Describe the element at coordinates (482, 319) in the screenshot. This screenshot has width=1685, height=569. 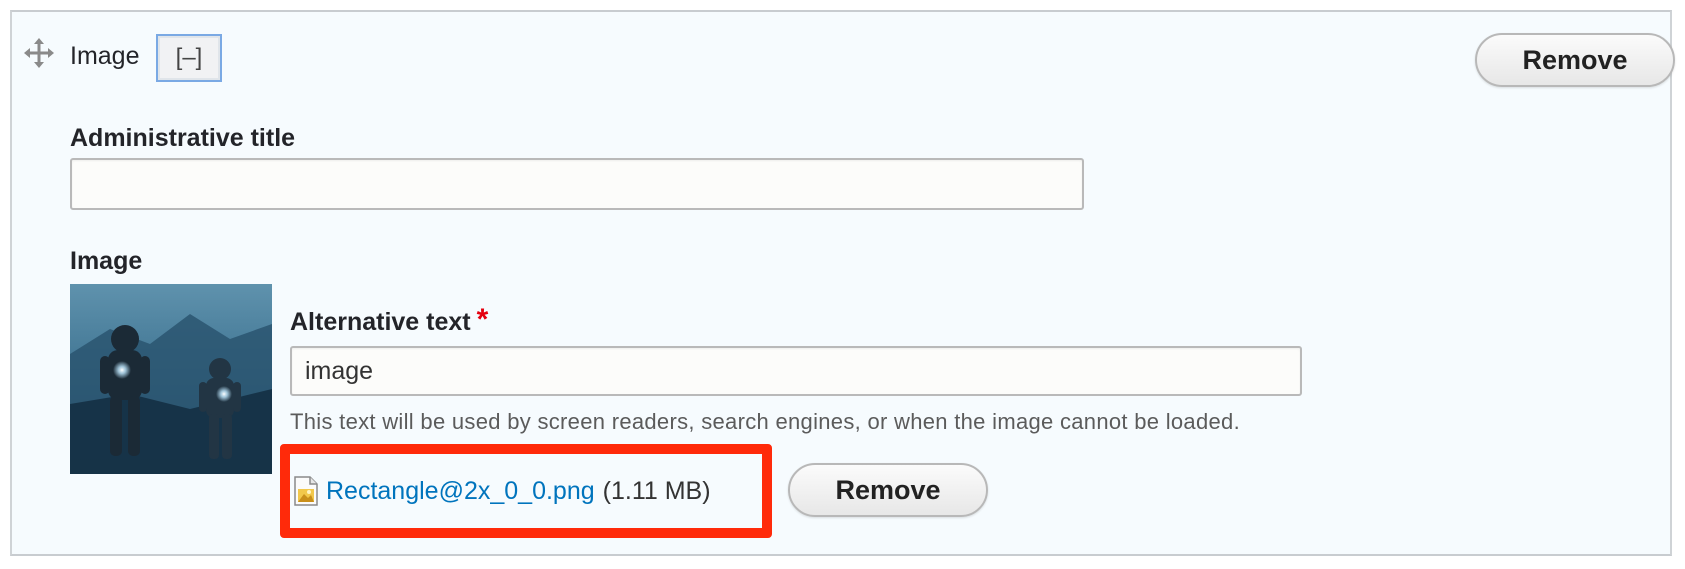
I see `required-marker: *` at that location.